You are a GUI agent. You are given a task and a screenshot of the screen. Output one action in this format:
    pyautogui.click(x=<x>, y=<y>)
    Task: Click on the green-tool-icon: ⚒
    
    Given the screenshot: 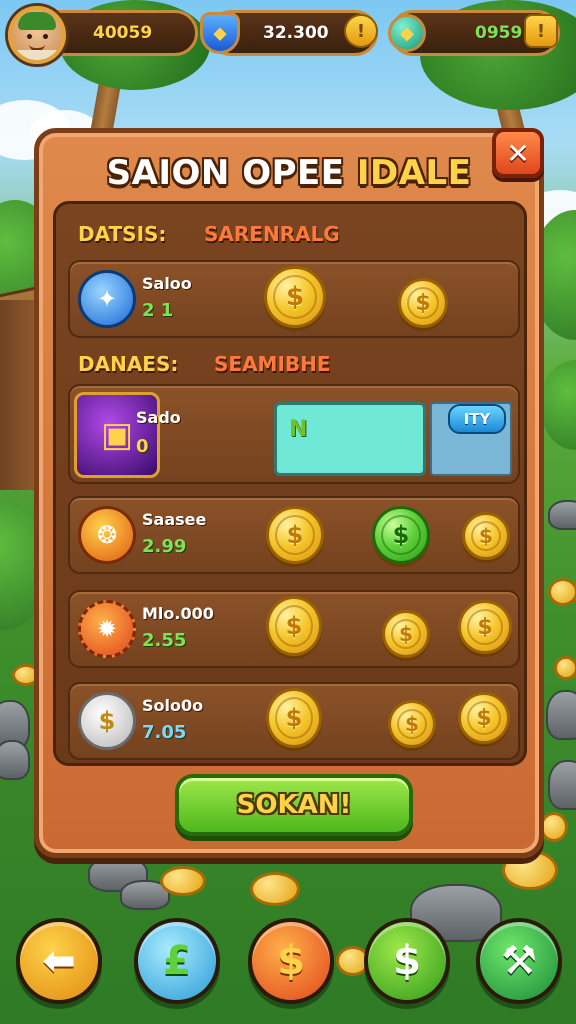 What is the action you would take?
    pyautogui.click(x=519, y=961)
    